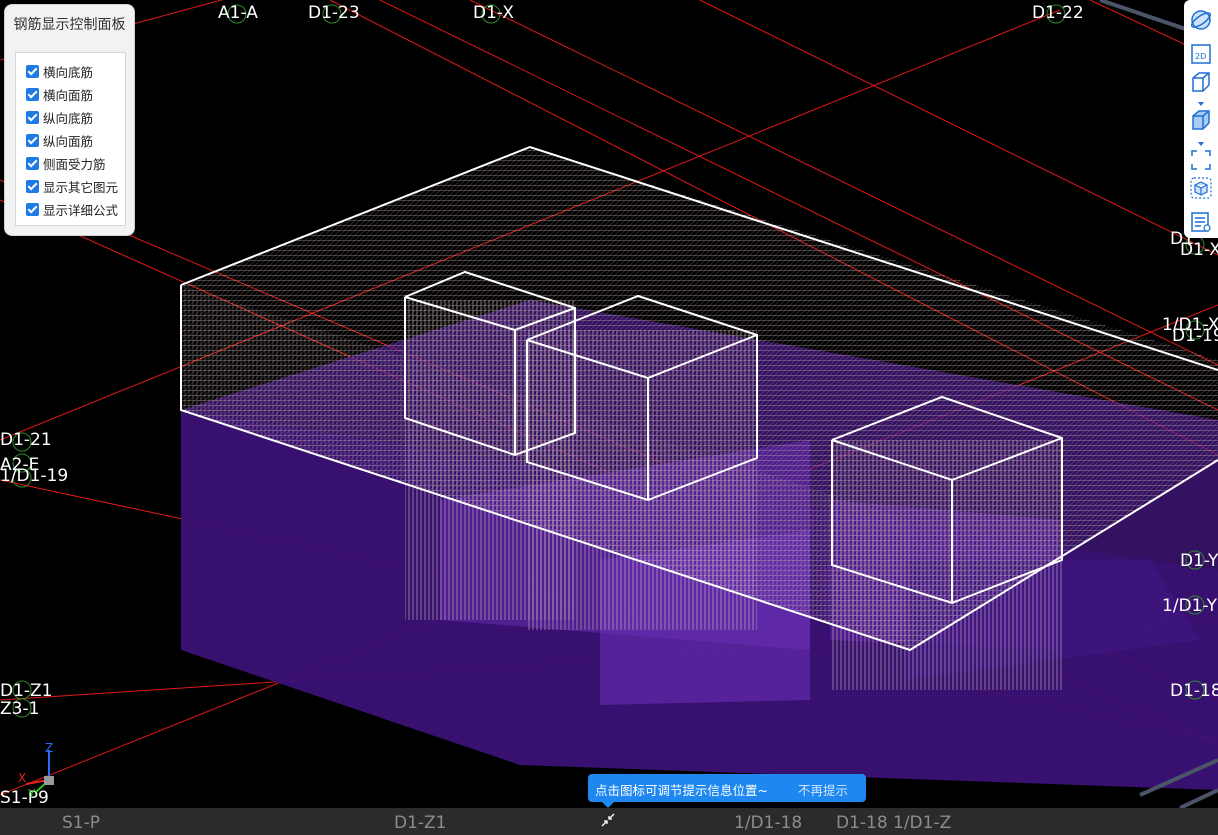 The width and height of the screenshot is (1218, 835). I want to click on 3d-box-icon, so click(1201, 188).